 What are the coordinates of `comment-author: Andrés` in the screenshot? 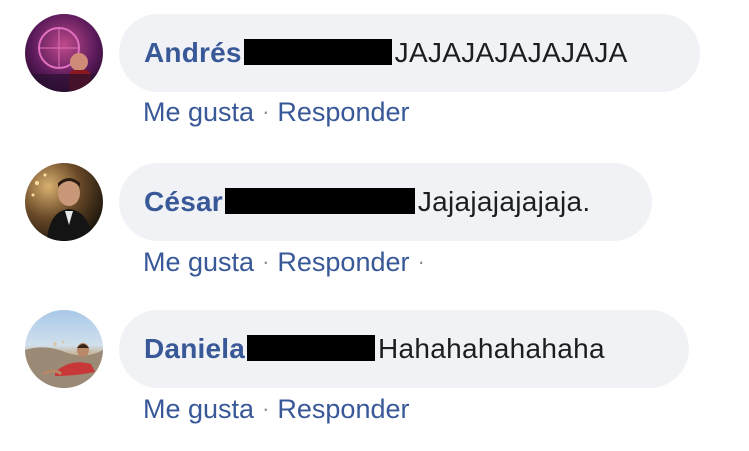 It's located at (193, 53).